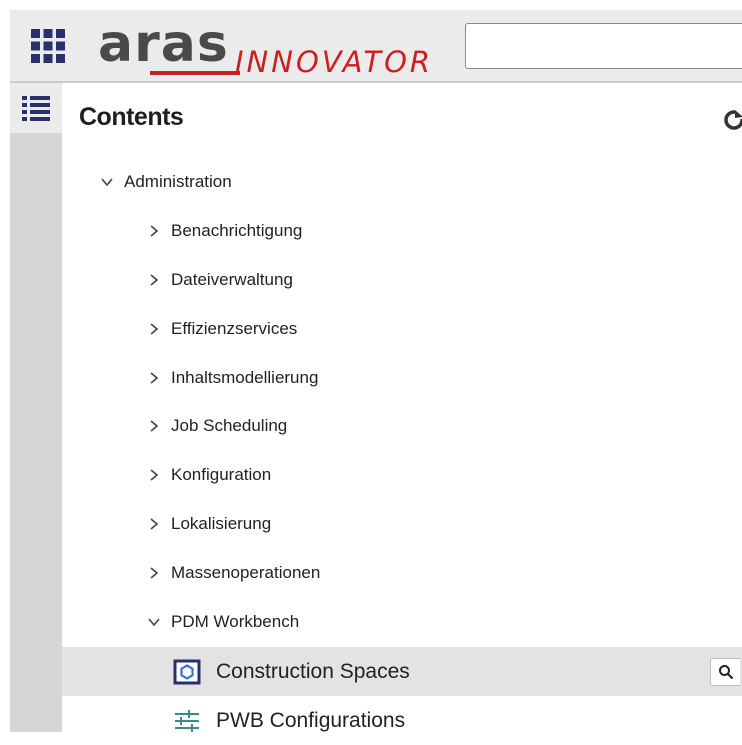  Describe the element at coordinates (48, 46) in the screenshot. I see `app-grid-icon` at that location.